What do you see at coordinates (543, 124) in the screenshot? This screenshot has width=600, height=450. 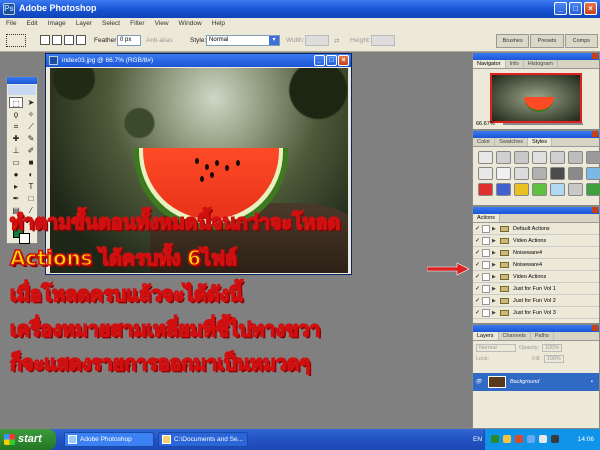 I see `navigator-zoom-slider` at bounding box center [543, 124].